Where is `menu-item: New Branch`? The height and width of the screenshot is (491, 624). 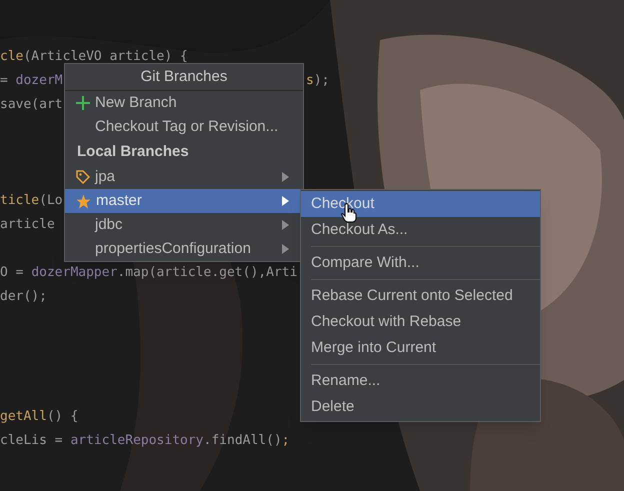
menu-item: New Branch is located at coordinates (184, 103).